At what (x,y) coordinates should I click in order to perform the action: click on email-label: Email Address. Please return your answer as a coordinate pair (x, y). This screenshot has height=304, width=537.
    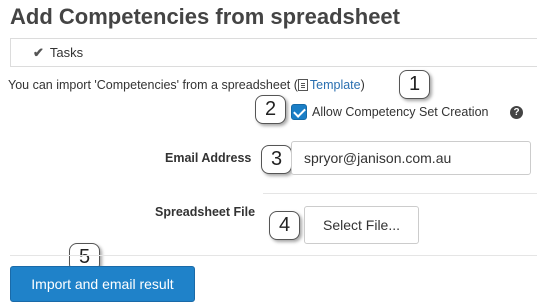
    Looking at the image, I should click on (208, 158).